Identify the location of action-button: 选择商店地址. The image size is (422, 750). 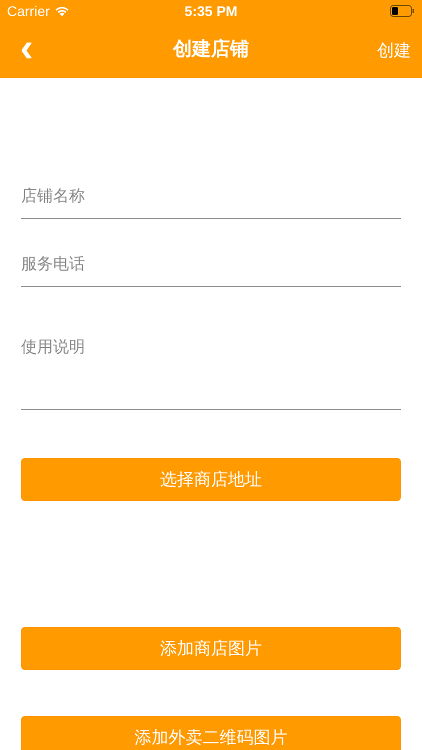
(211, 479).